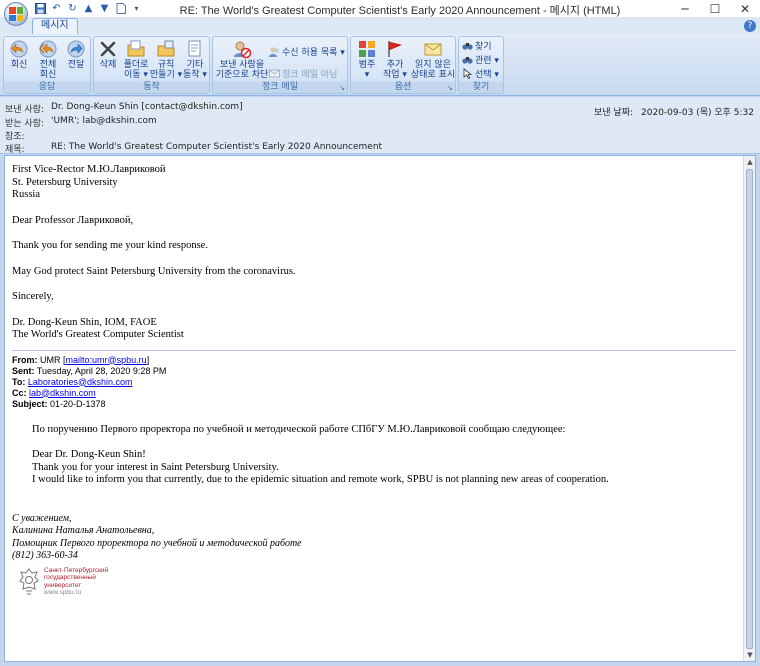  What do you see at coordinates (433, 49) in the screenshot?
I see `unread-envelope-icon` at bounding box center [433, 49].